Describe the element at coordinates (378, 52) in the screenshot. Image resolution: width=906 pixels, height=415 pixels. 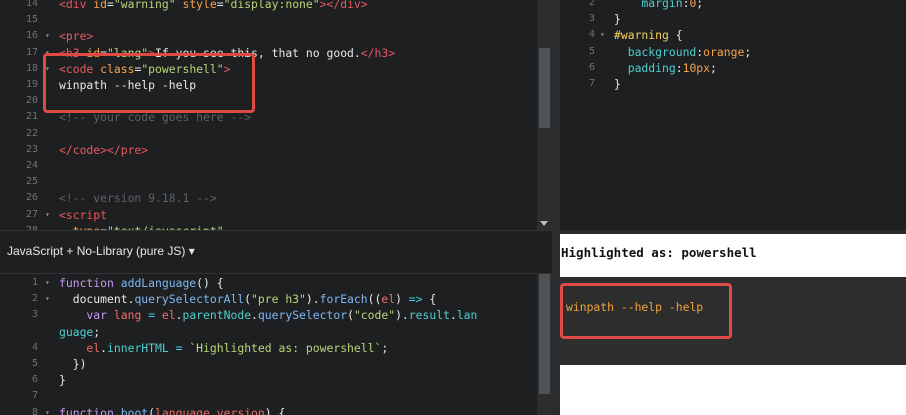
I see `code-token: </h3>` at that location.